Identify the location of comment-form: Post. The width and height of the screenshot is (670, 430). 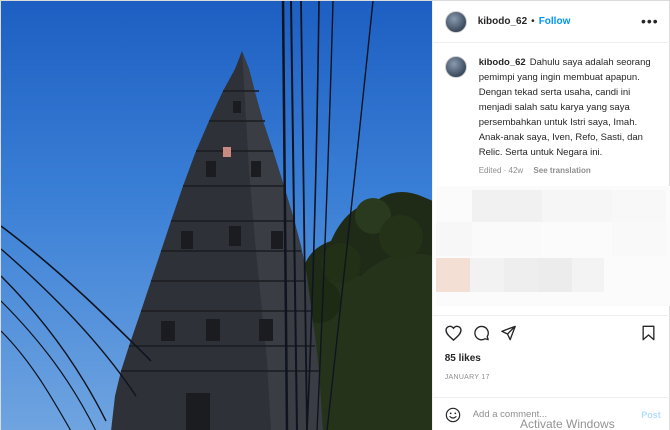
(551, 413).